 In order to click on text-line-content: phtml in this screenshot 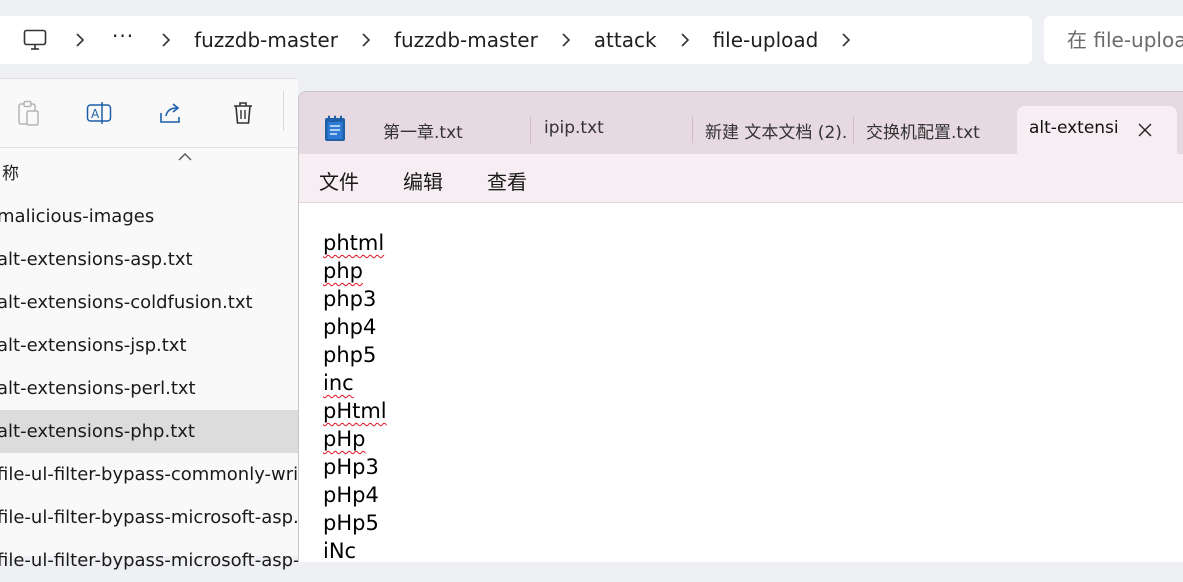, I will do `click(354, 243)`.